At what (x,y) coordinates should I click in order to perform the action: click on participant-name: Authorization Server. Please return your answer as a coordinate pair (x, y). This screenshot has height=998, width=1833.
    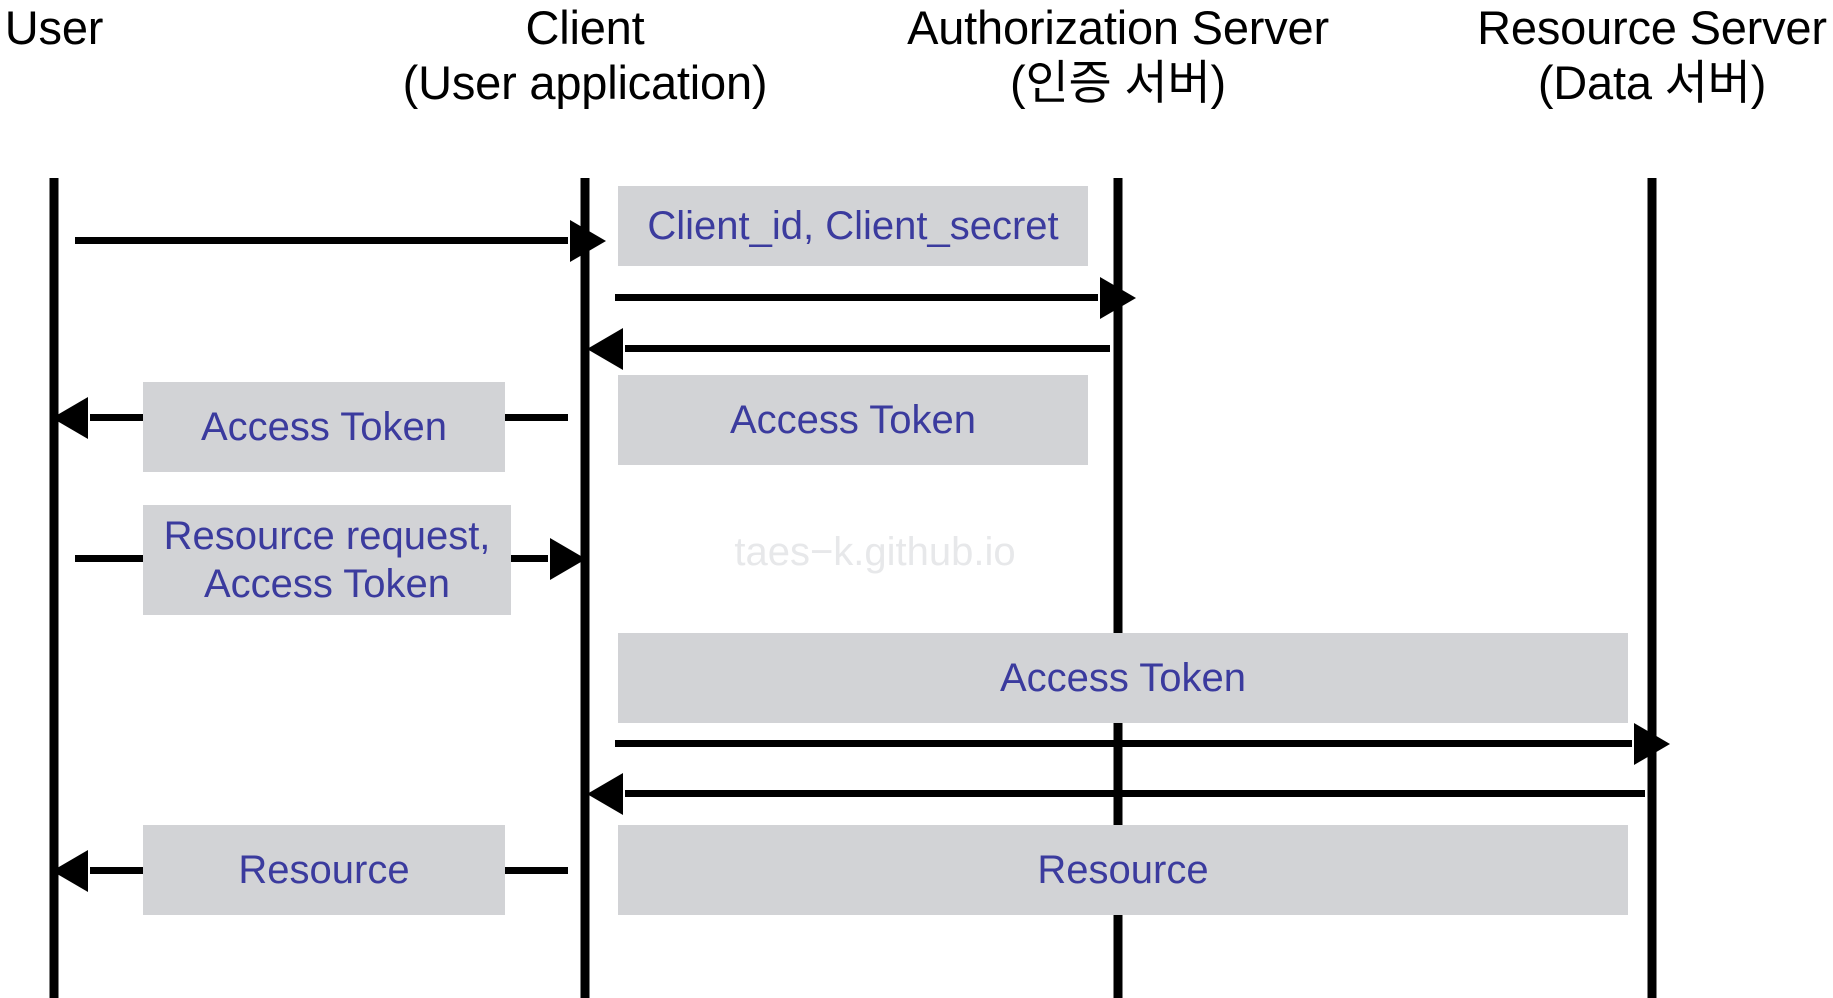
    Looking at the image, I should click on (1118, 27).